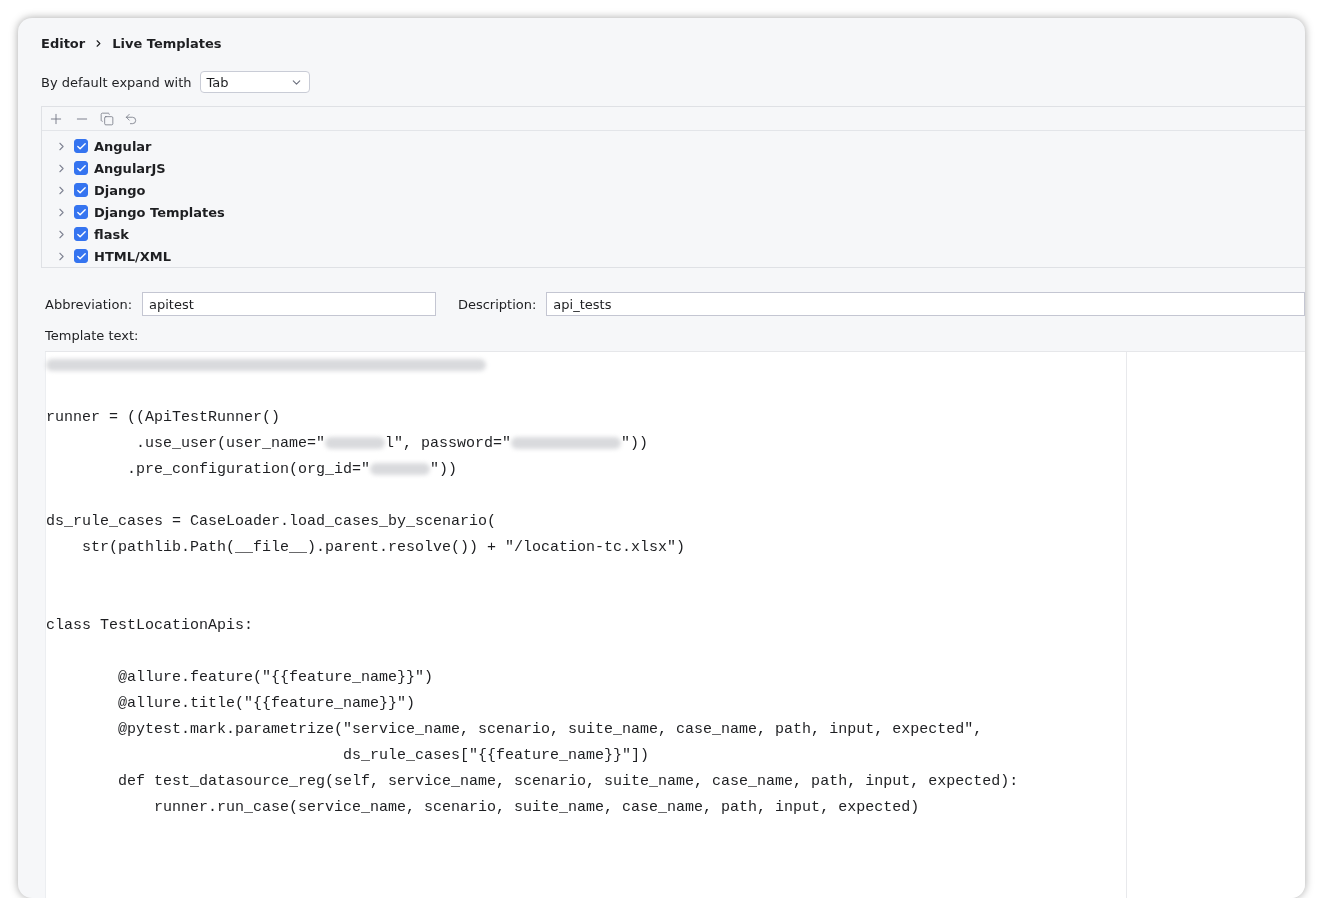  I want to click on group-label: AngularJS, so click(130, 168).